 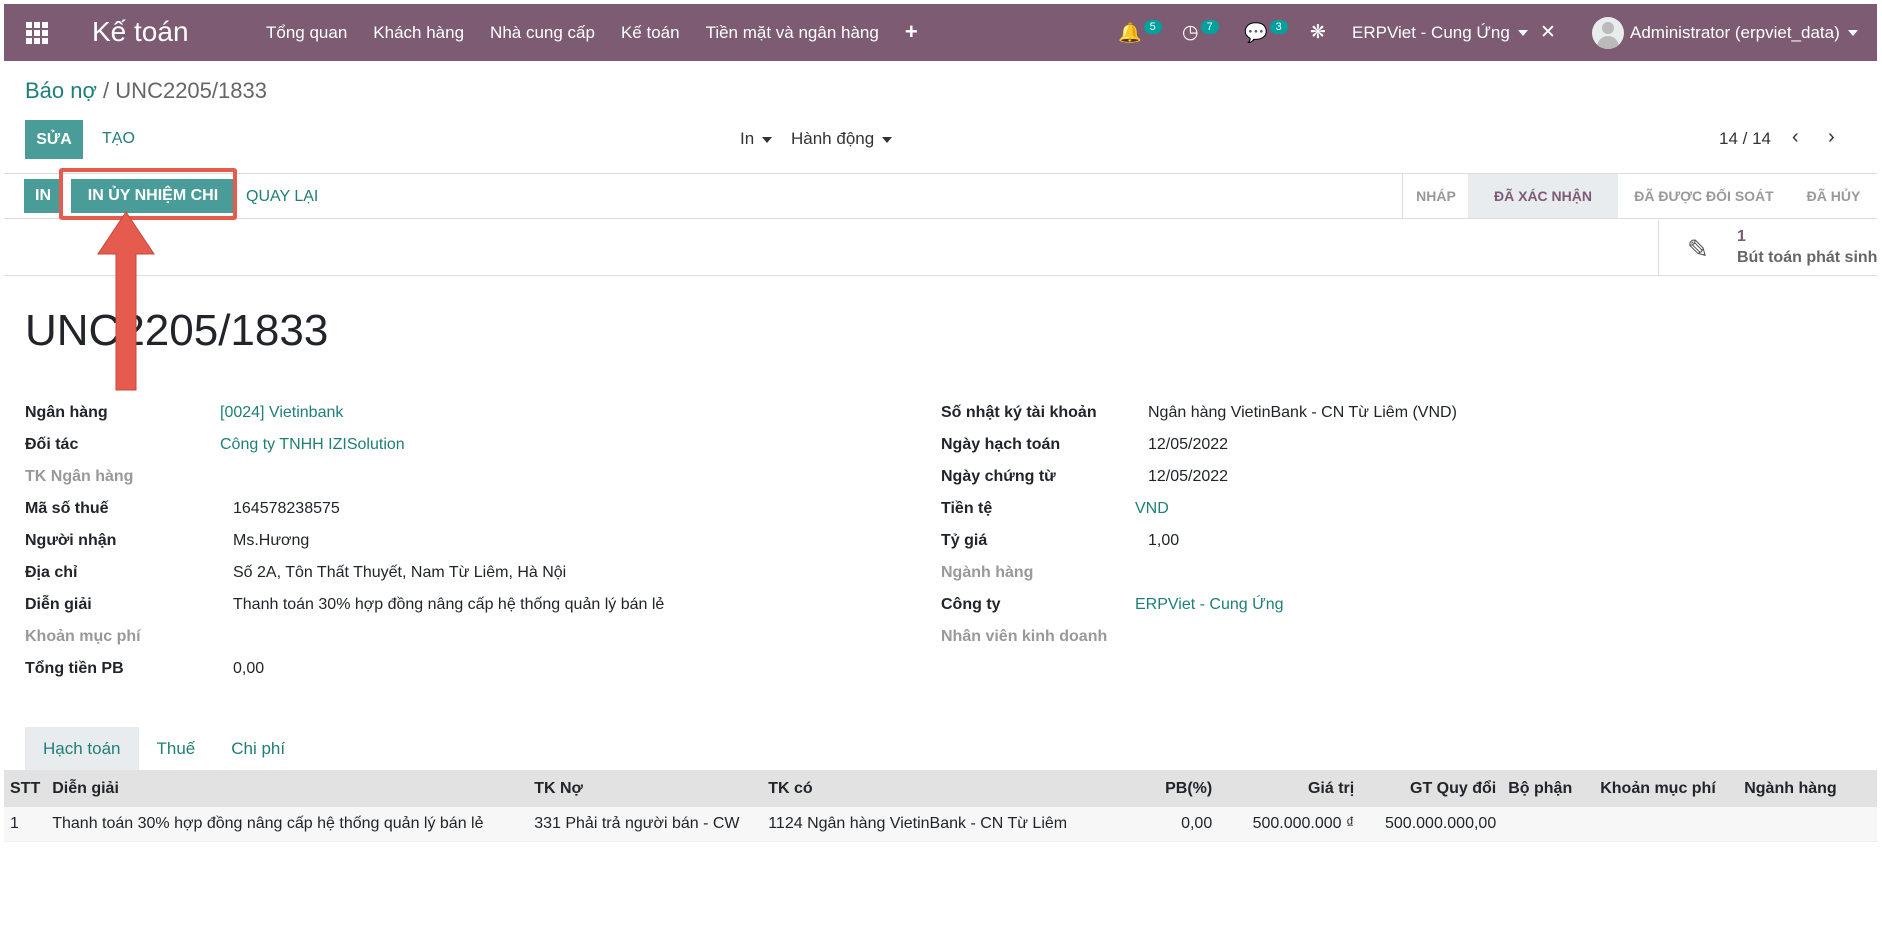 What do you see at coordinates (418, 33) in the screenshot?
I see `menu-item-customers: Khách hàng` at bounding box center [418, 33].